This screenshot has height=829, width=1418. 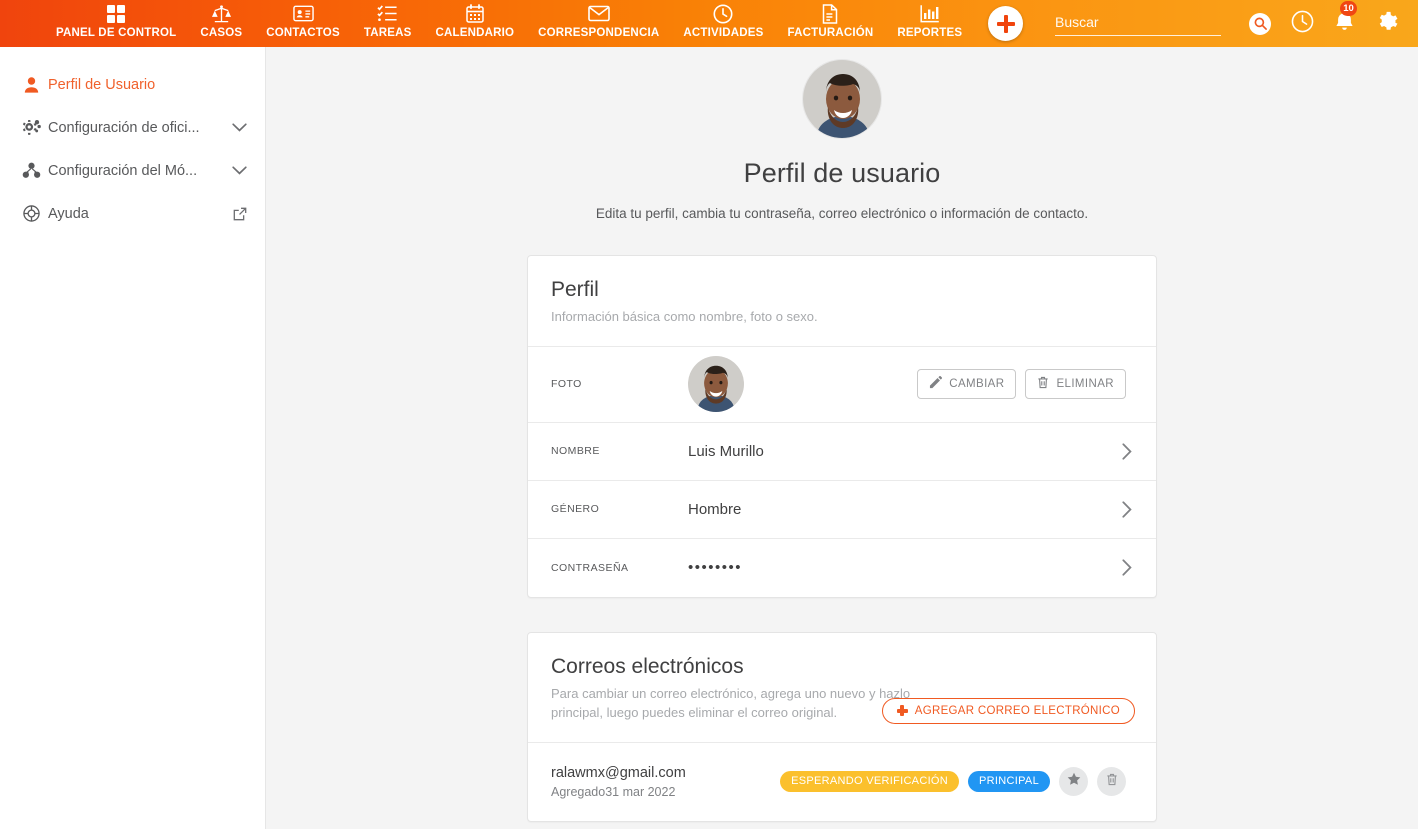 I want to click on gender-row-value: Hombre, so click(x=715, y=509).